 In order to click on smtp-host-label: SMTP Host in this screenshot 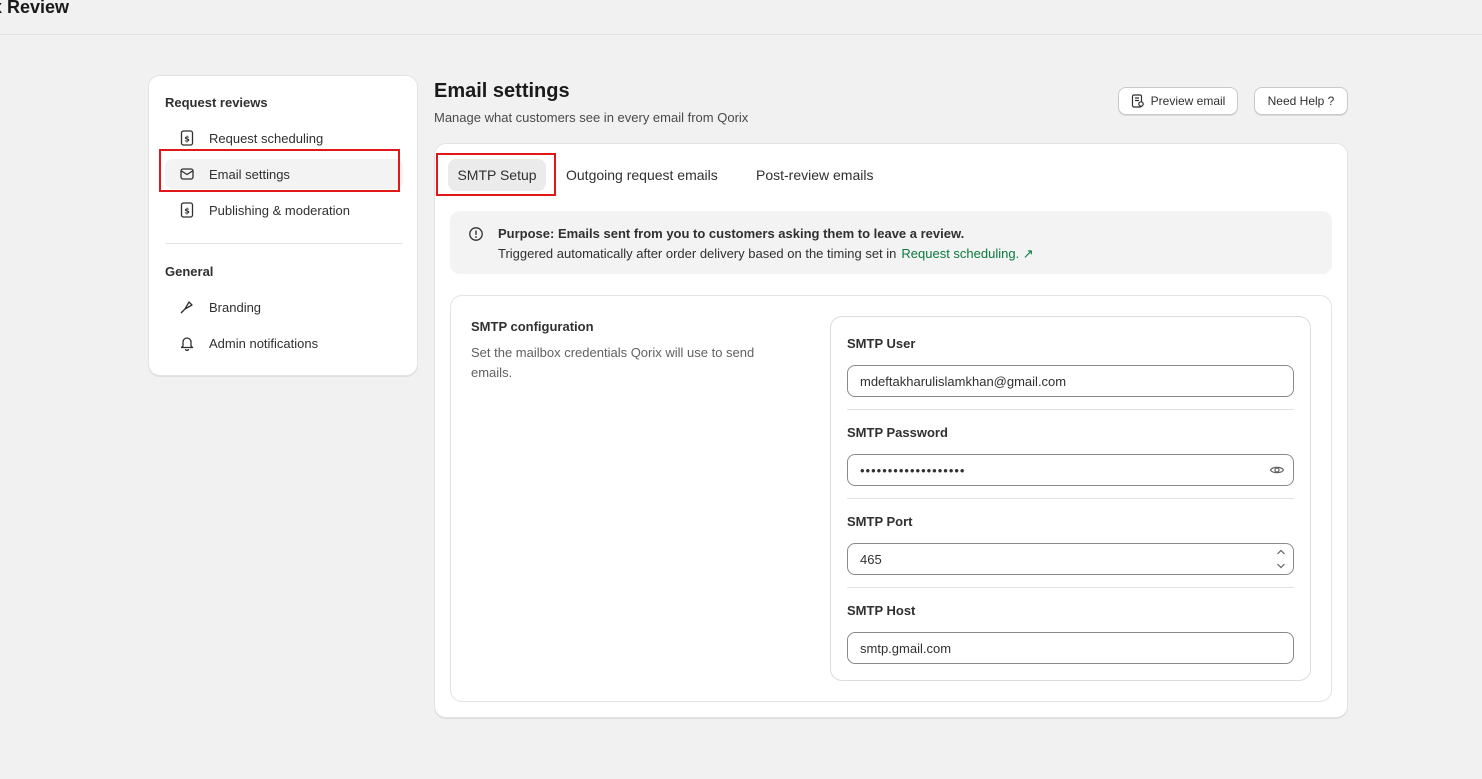, I will do `click(881, 610)`.